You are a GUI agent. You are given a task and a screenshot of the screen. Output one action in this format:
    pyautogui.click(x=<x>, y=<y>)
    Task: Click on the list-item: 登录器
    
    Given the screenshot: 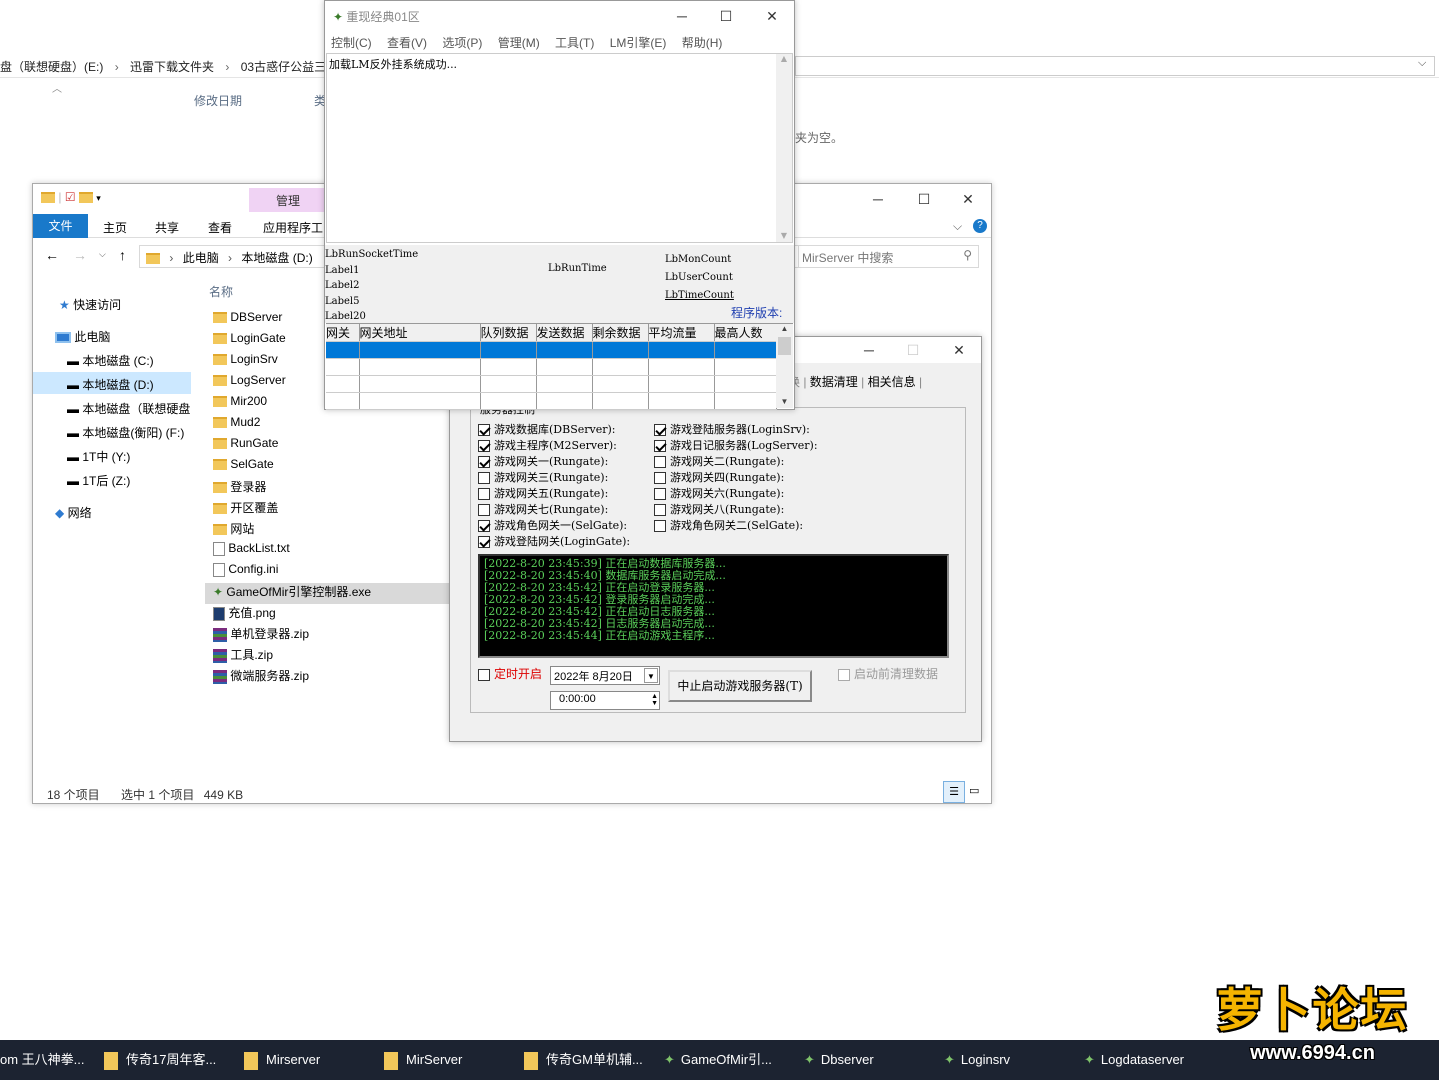 What is the action you would take?
    pyautogui.click(x=327, y=488)
    